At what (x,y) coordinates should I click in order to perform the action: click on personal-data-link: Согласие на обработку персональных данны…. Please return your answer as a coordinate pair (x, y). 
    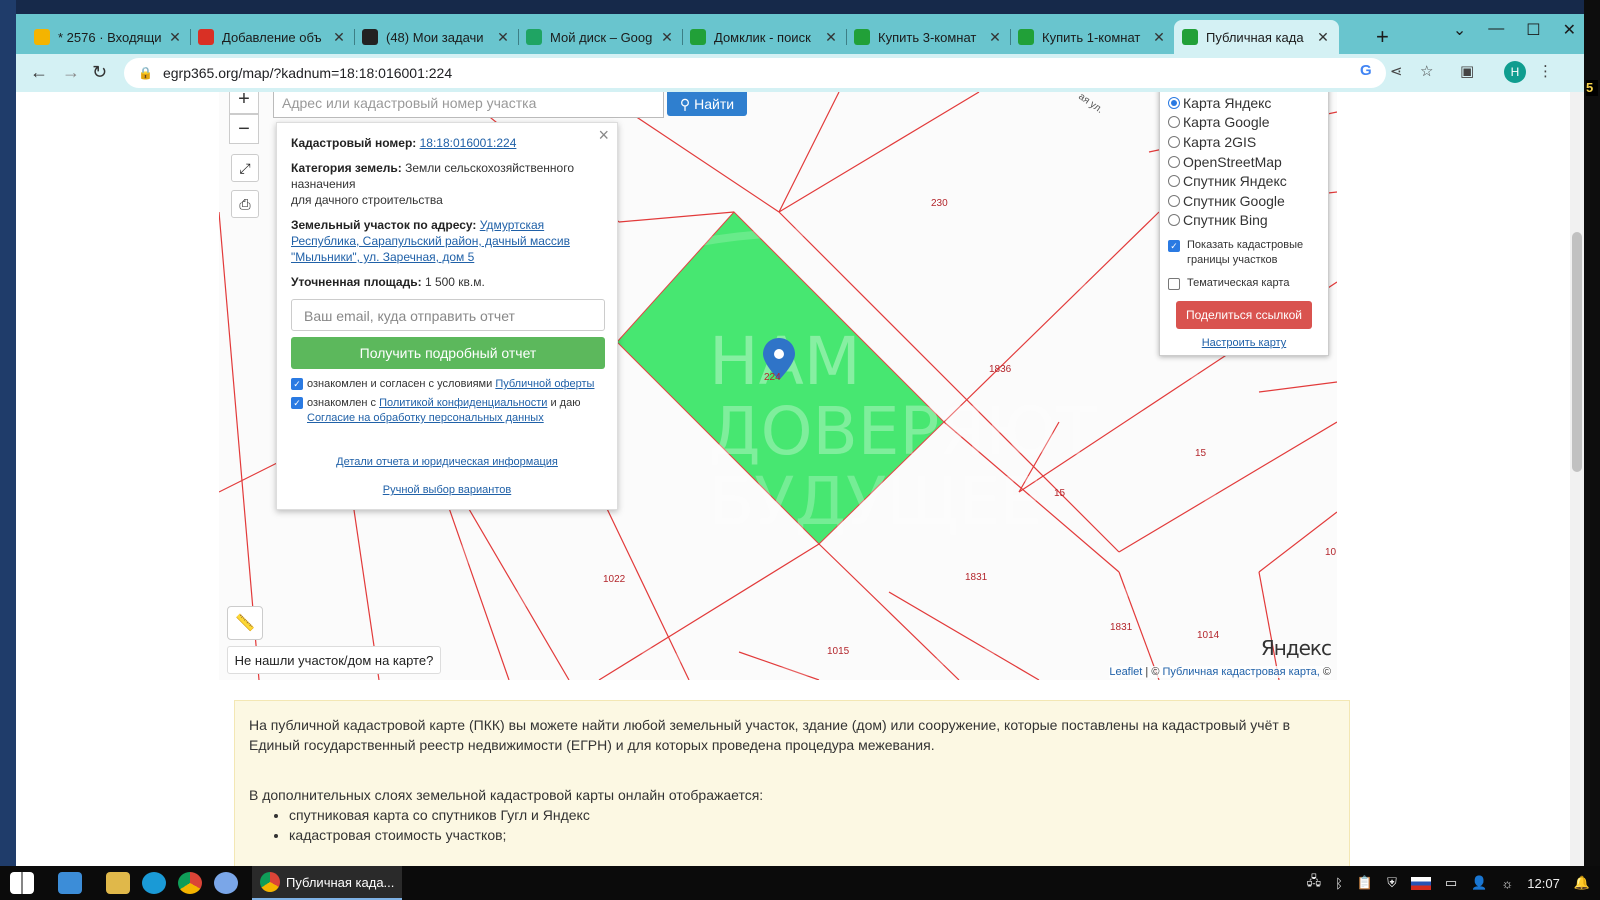
    Looking at the image, I should click on (425, 418).